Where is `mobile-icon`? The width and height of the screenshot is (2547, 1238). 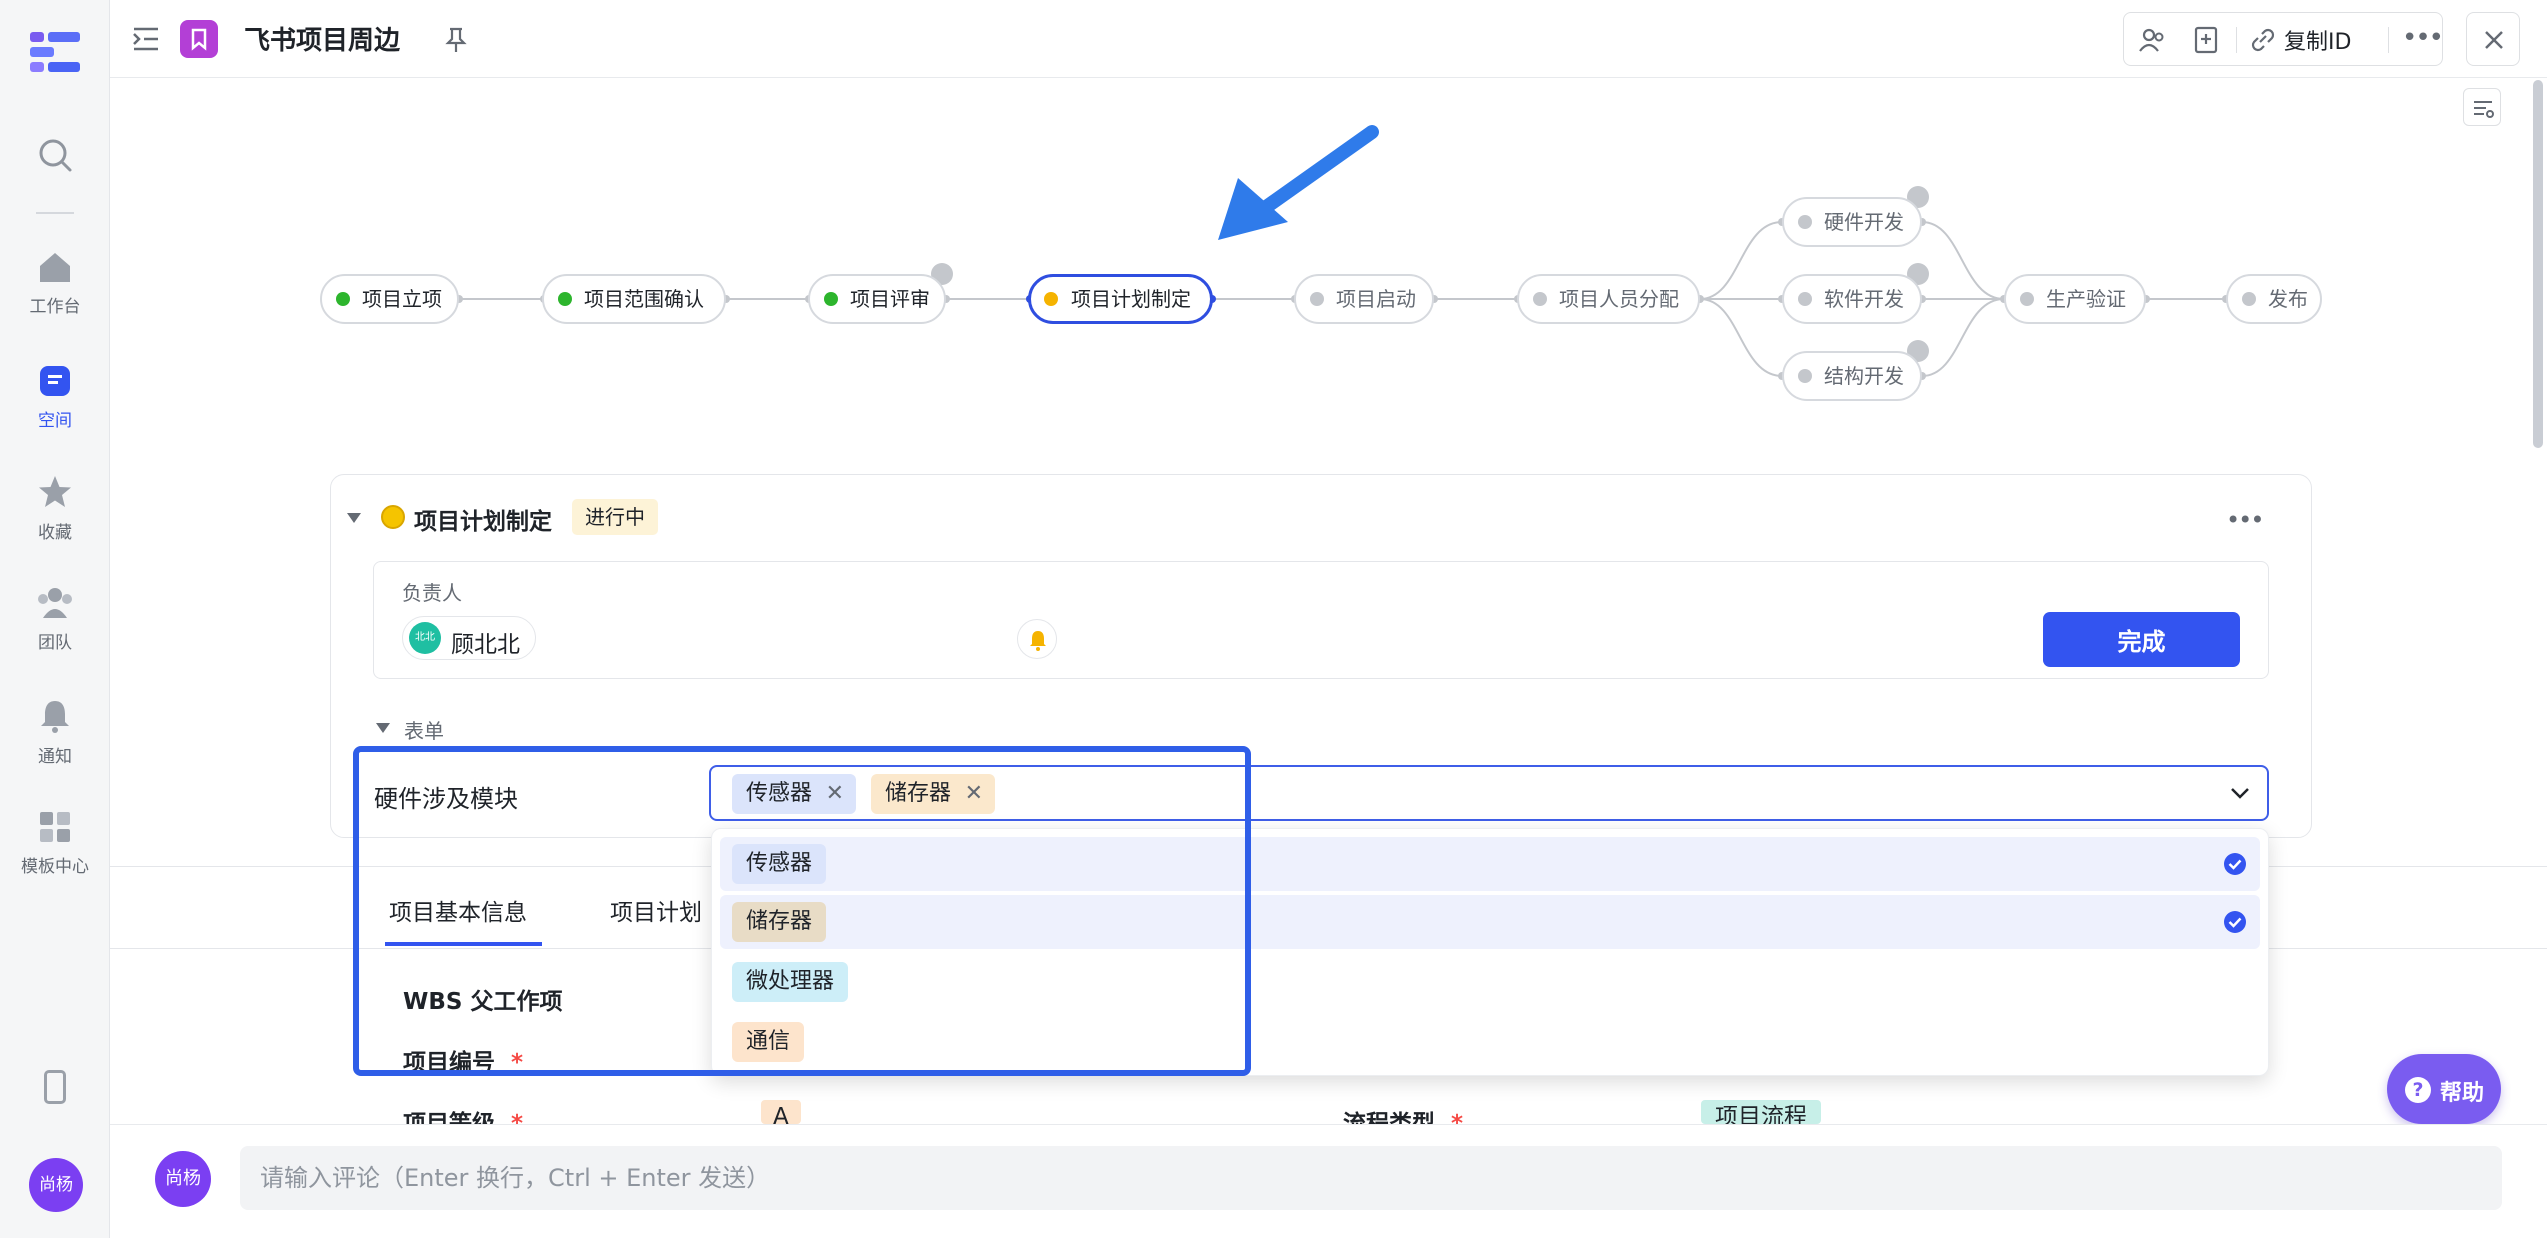 mobile-icon is located at coordinates (55, 1087).